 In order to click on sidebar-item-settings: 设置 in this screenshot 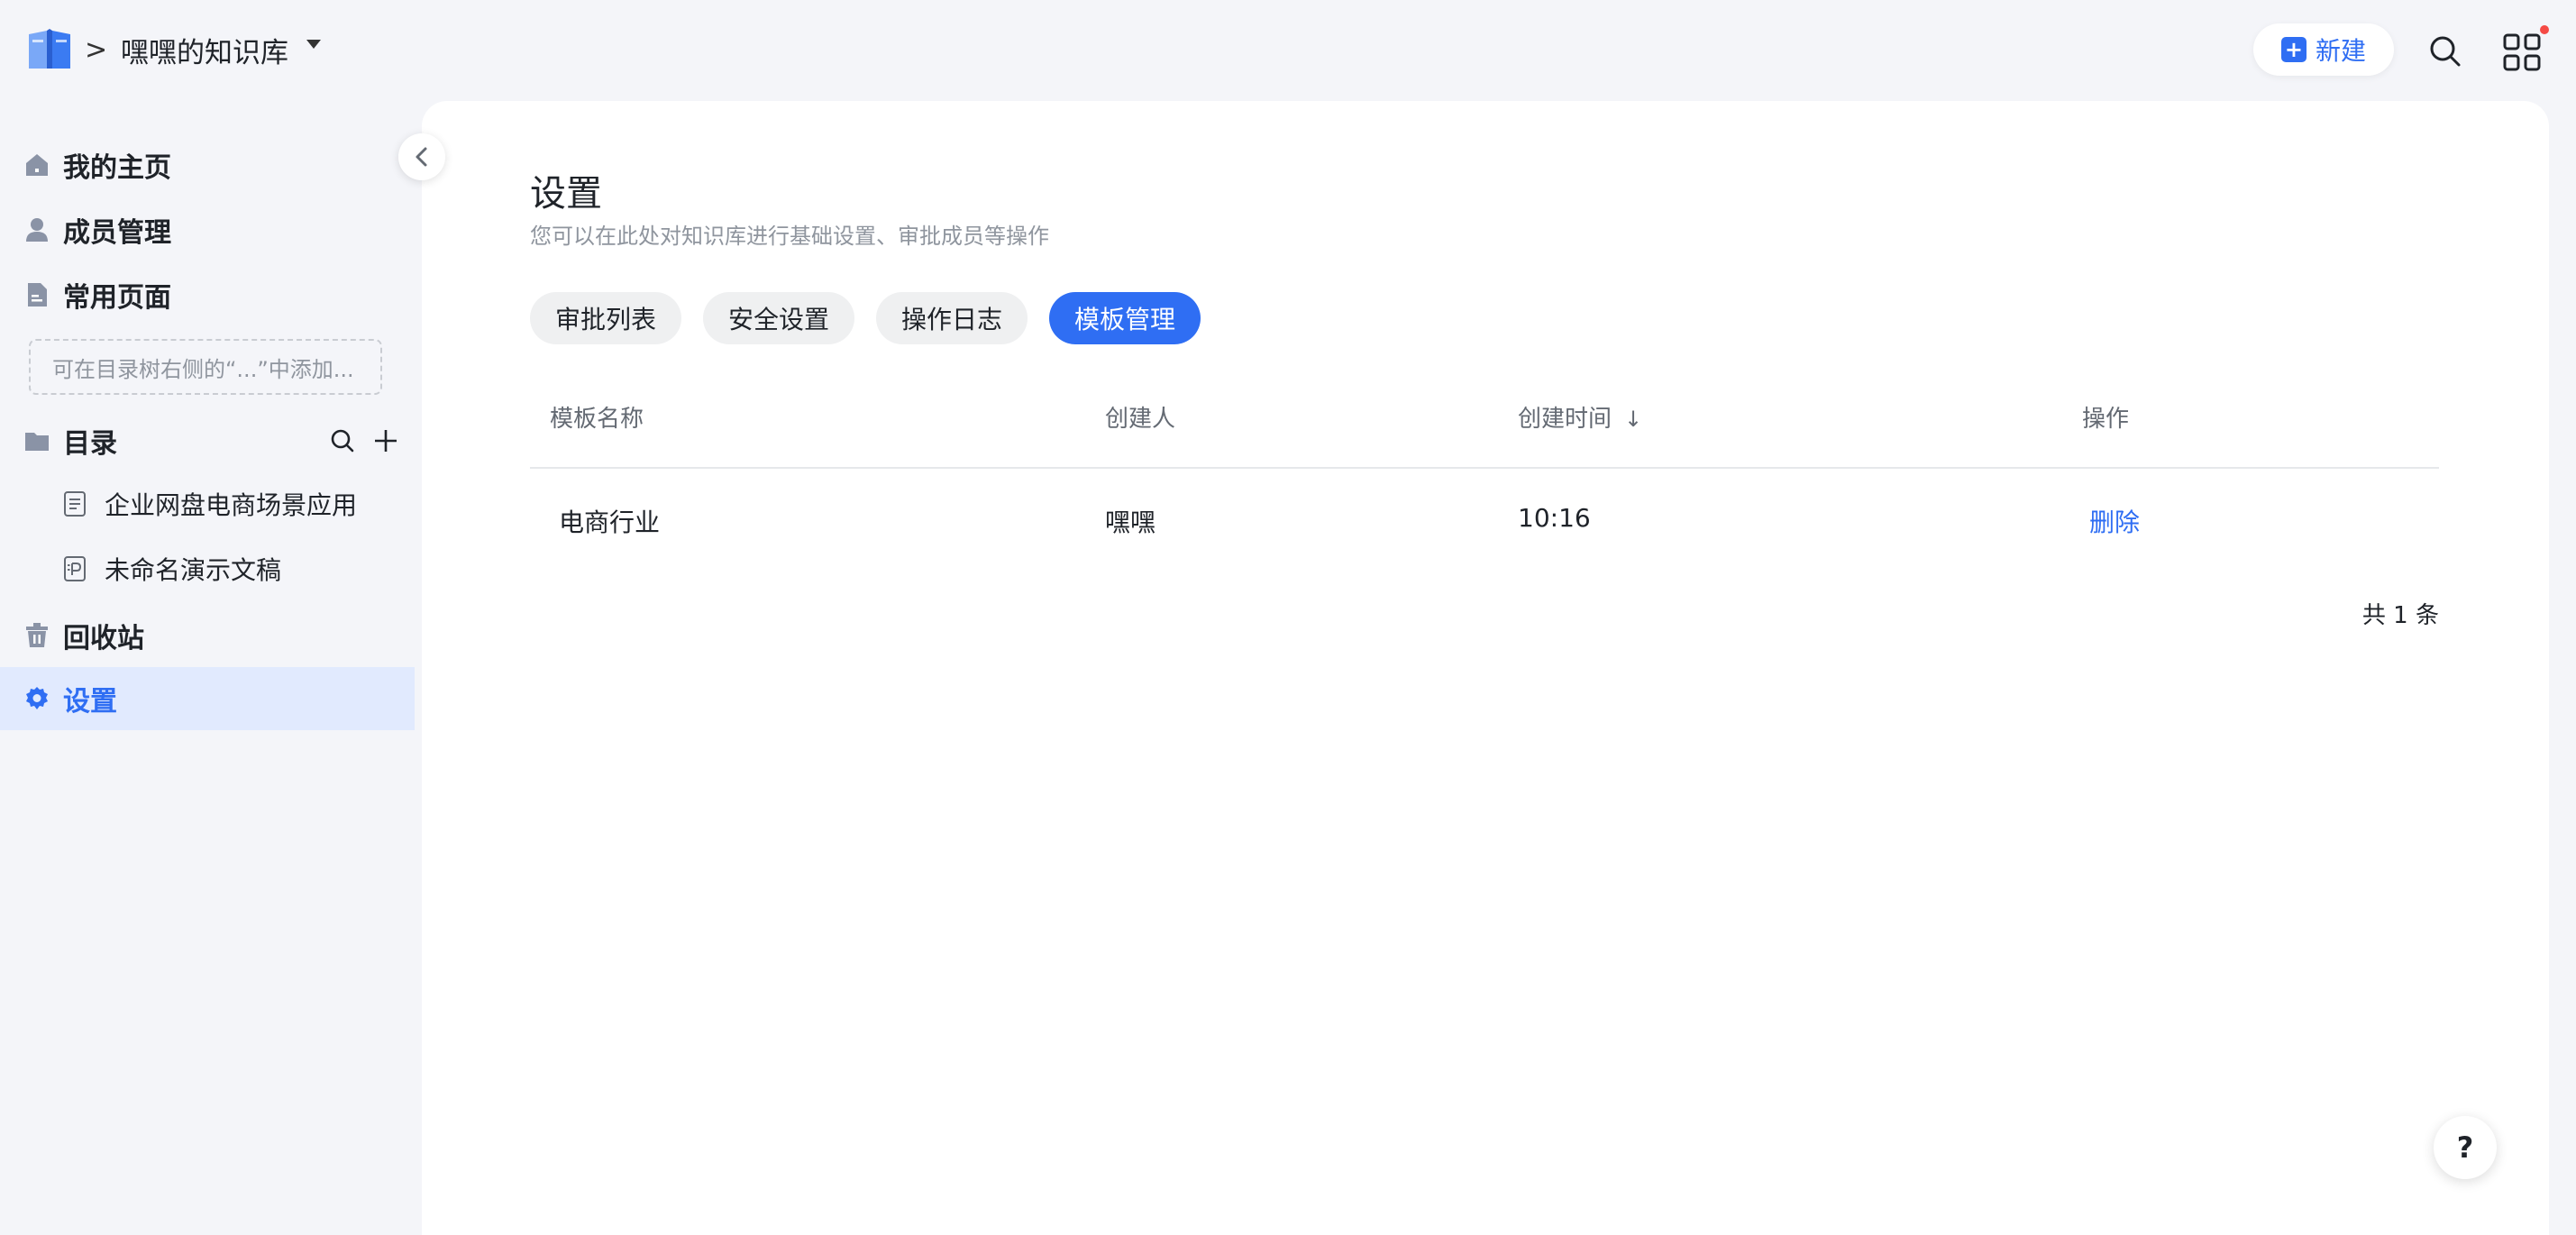, I will do `click(207, 698)`.